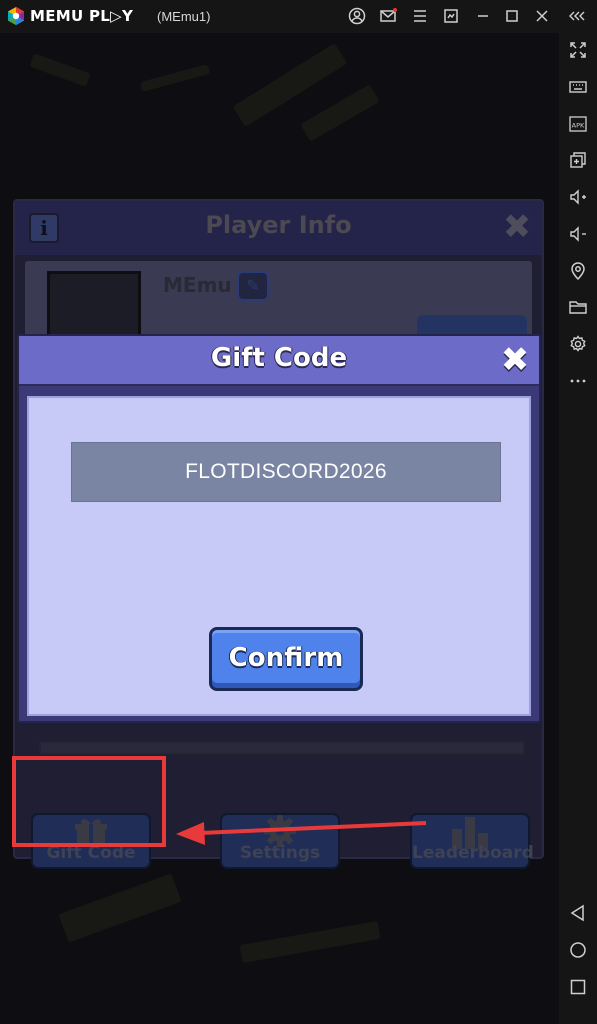  I want to click on player-info-title: Player Info, so click(278, 225).